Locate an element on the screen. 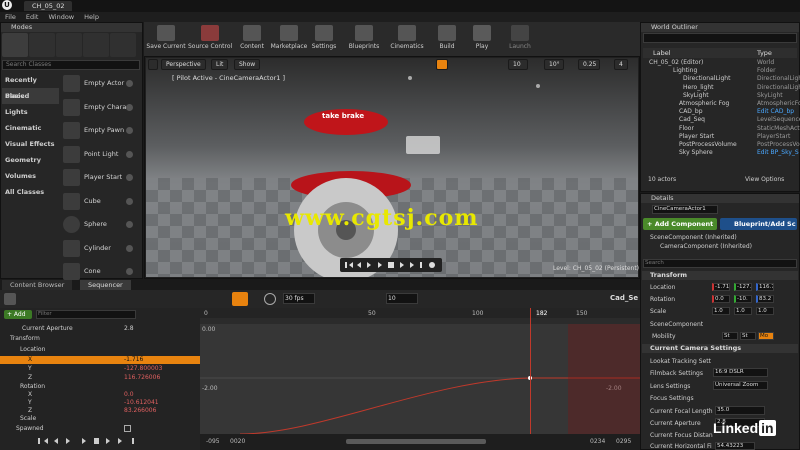 The width and height of the screenshot is (800, 450). lit-button: Lit is located at coordinates (220, 64).